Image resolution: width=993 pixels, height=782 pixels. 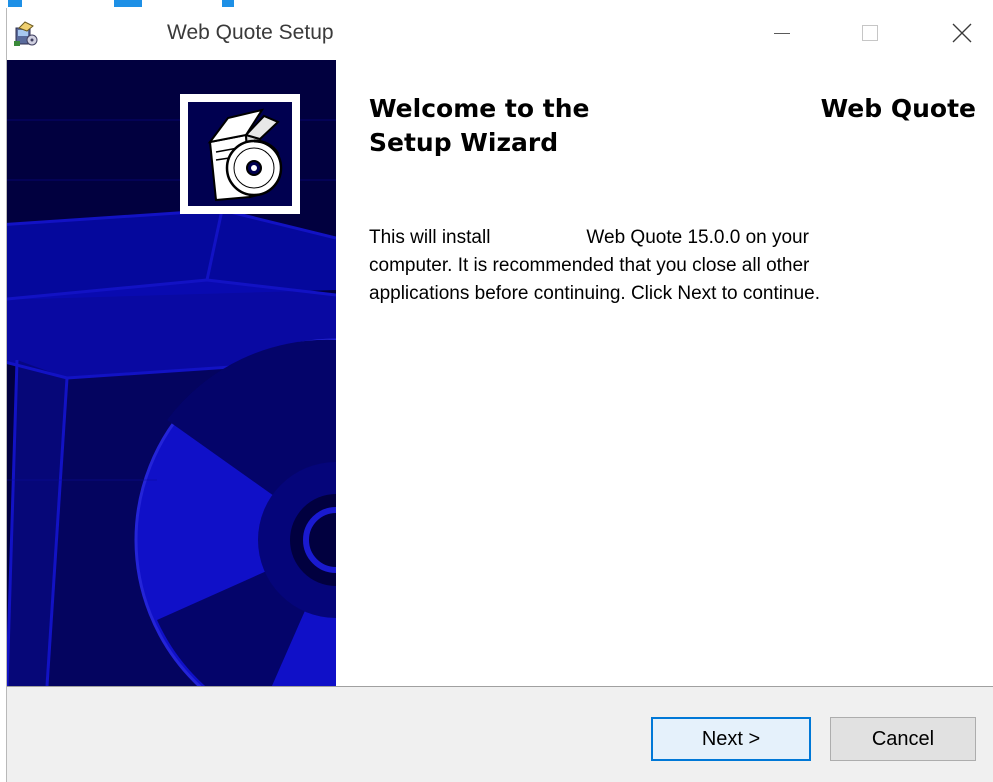 What do you see at coordinates (500, 34) in the screenshot?
I see `title-bar: Web Quote Setup` at bounding box center [500, 34].